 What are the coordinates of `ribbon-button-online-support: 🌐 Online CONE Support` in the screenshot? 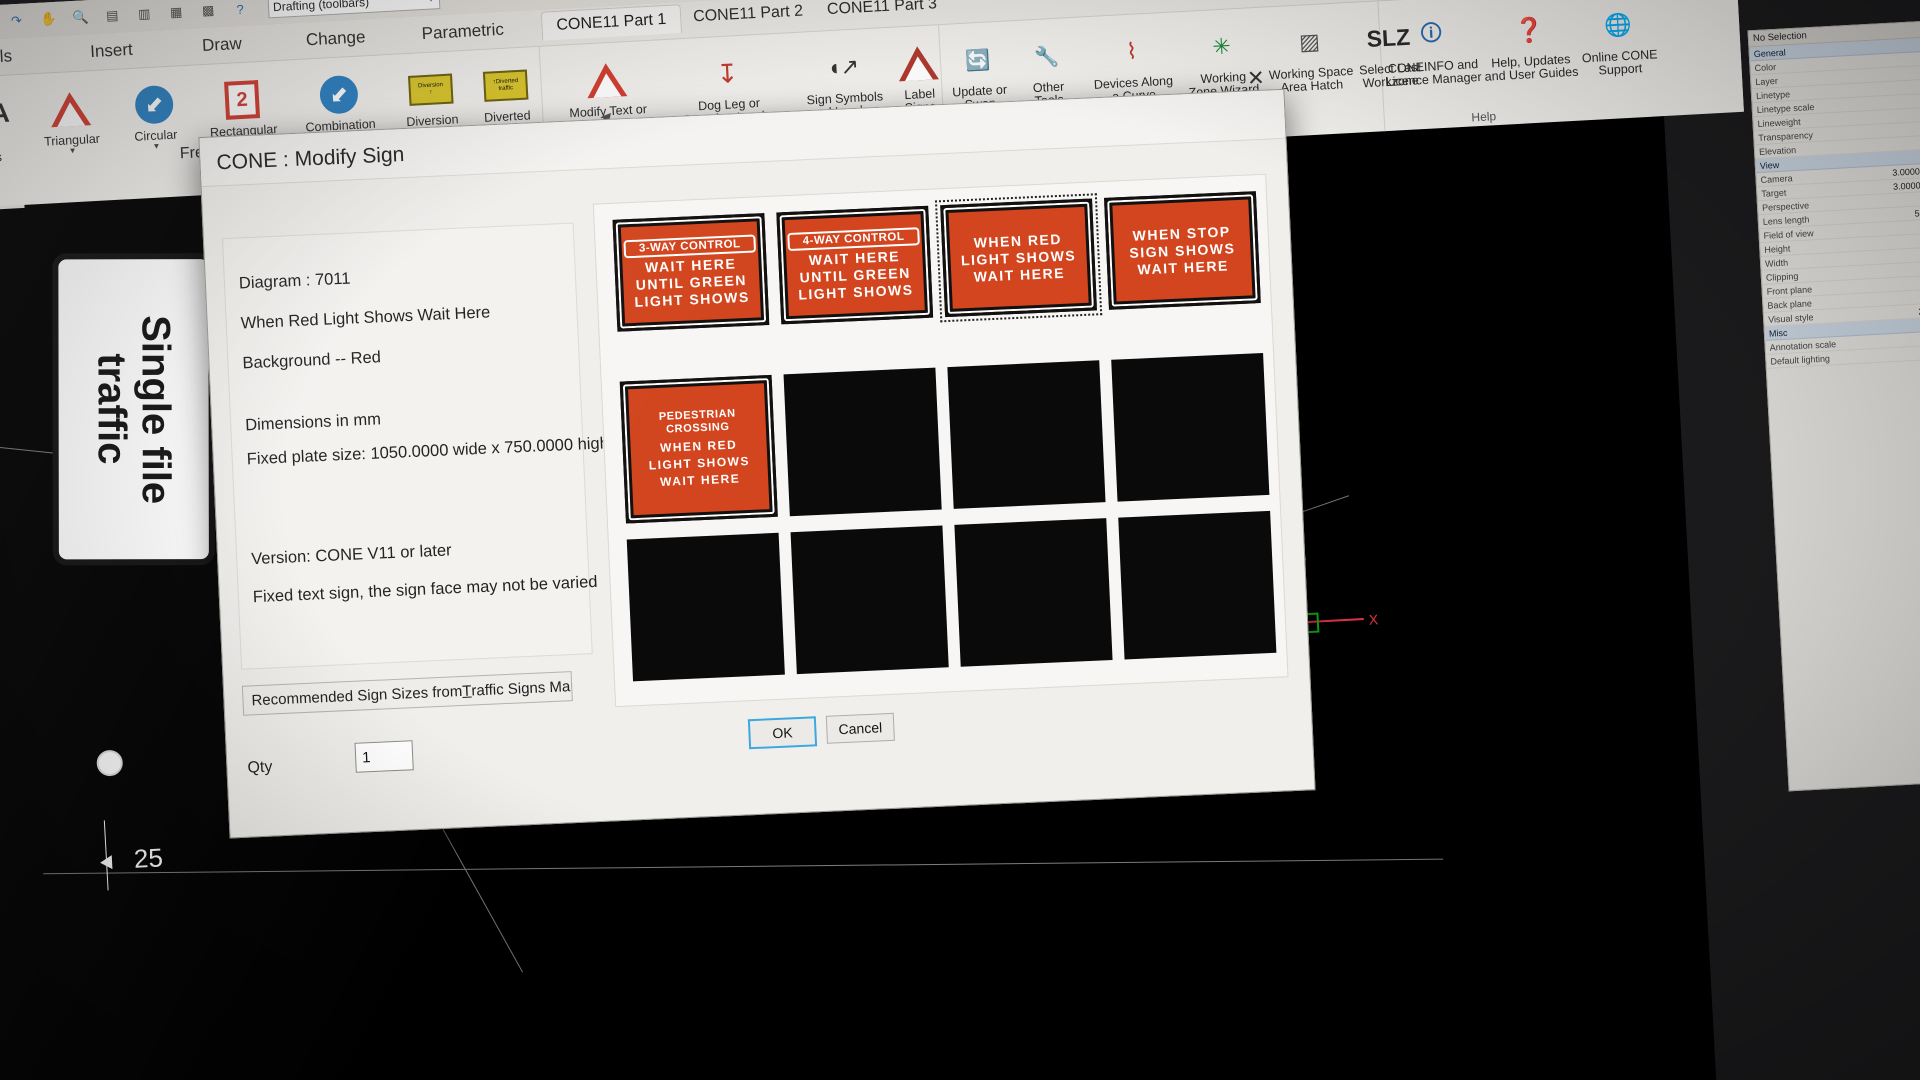 It's located at (1619, 39).